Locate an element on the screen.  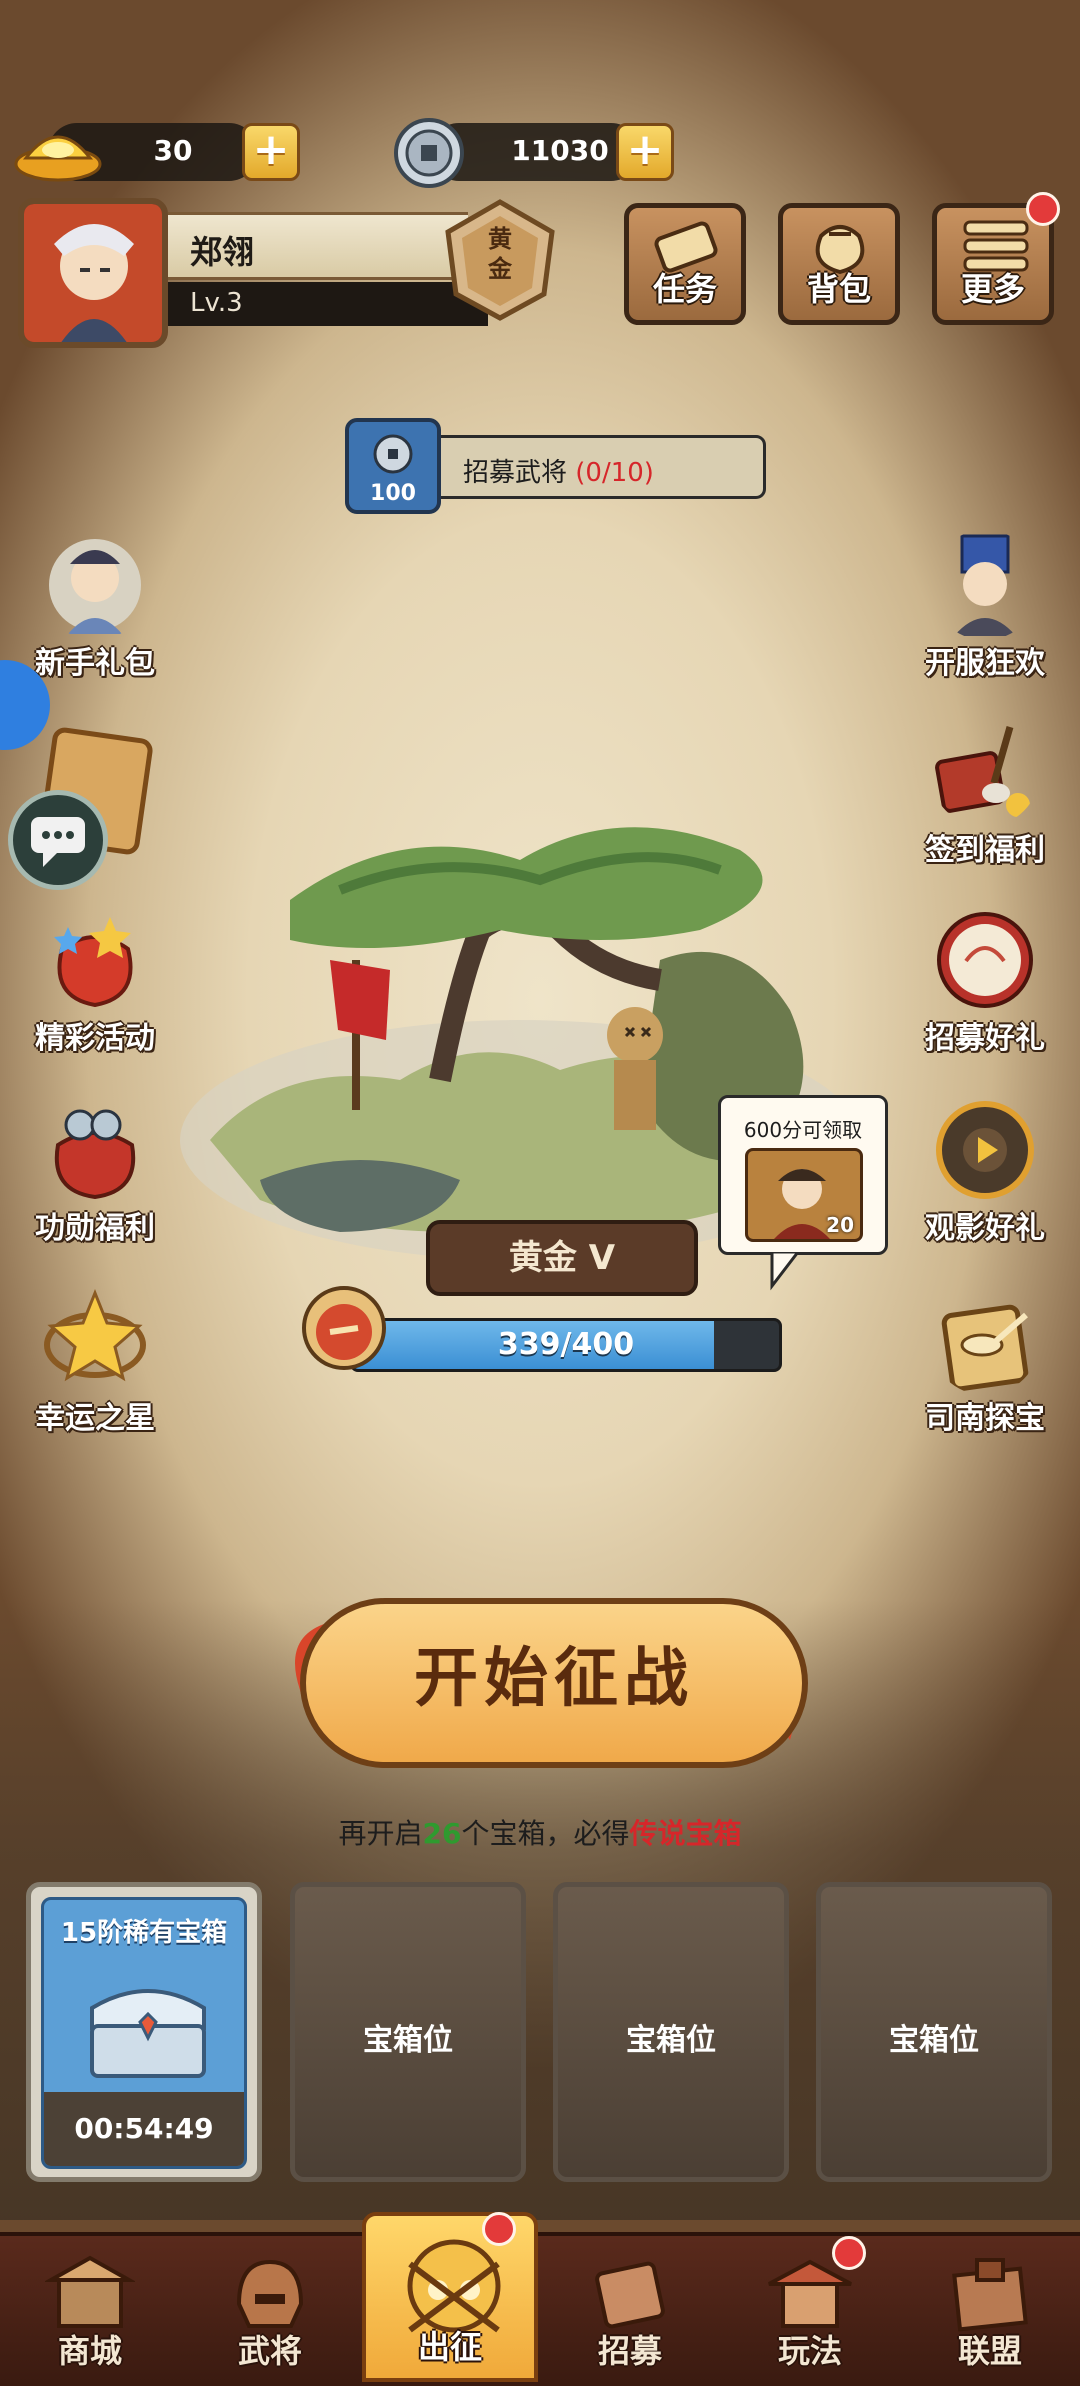
nav-generals-label: 武将 is located at coordinates (269, 2351).